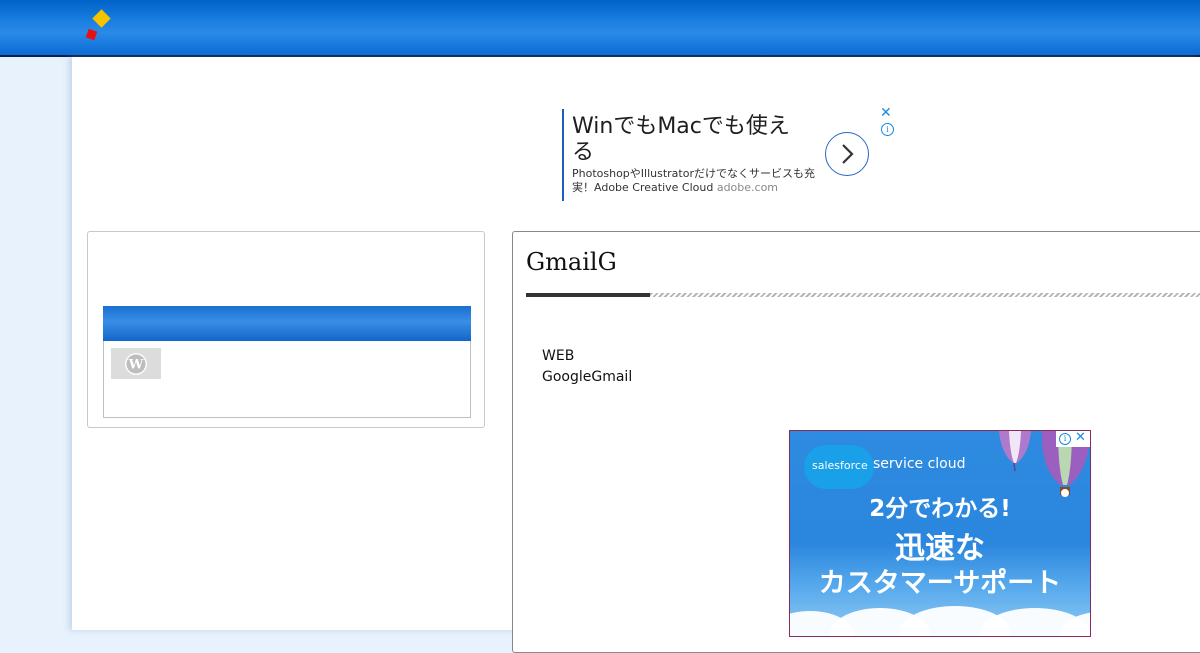 This screenshot has width=1200, height=653. I want to click on ad-open-button, so click(847, 154).